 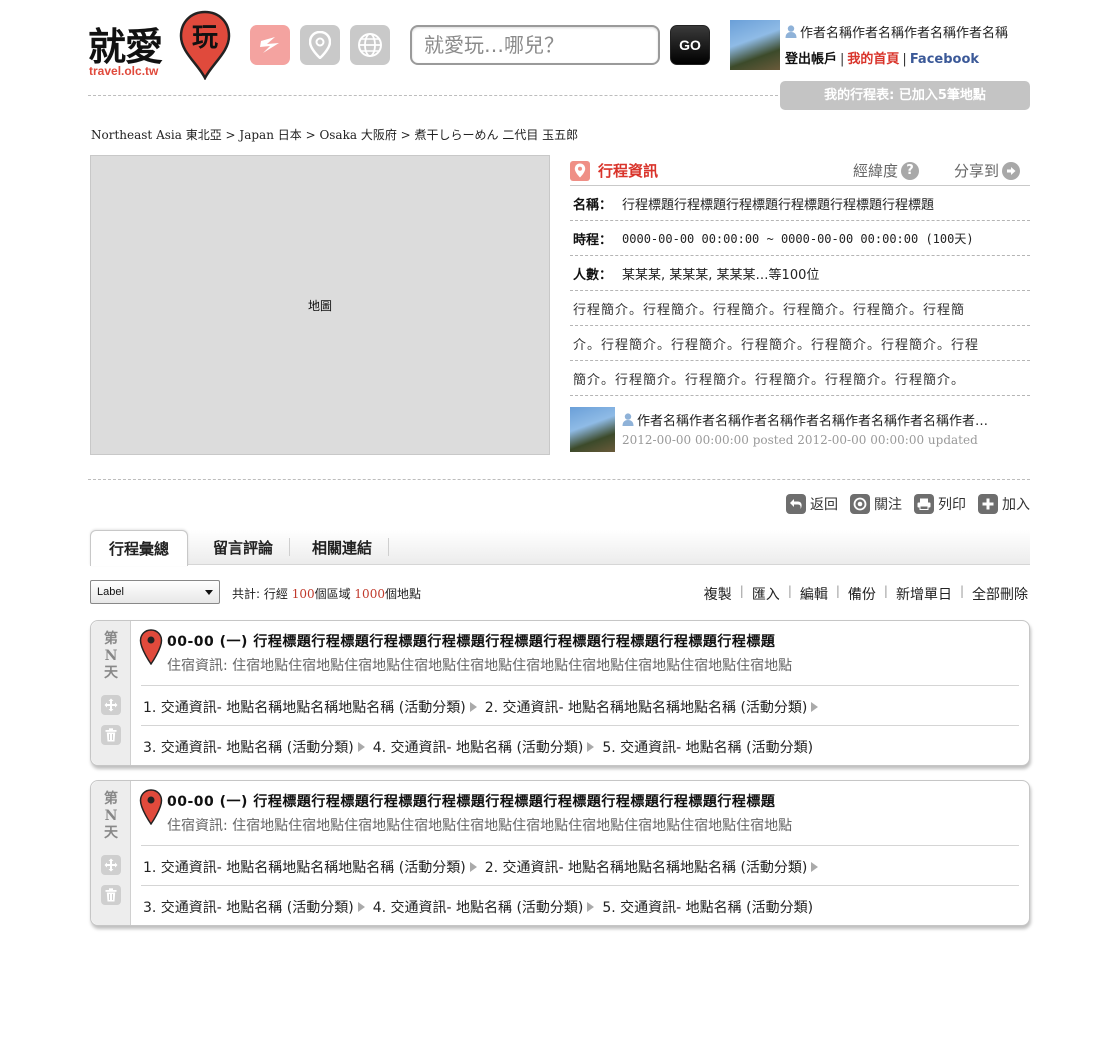 I want to click on print-label: 列印, so click(x=952, y=505).